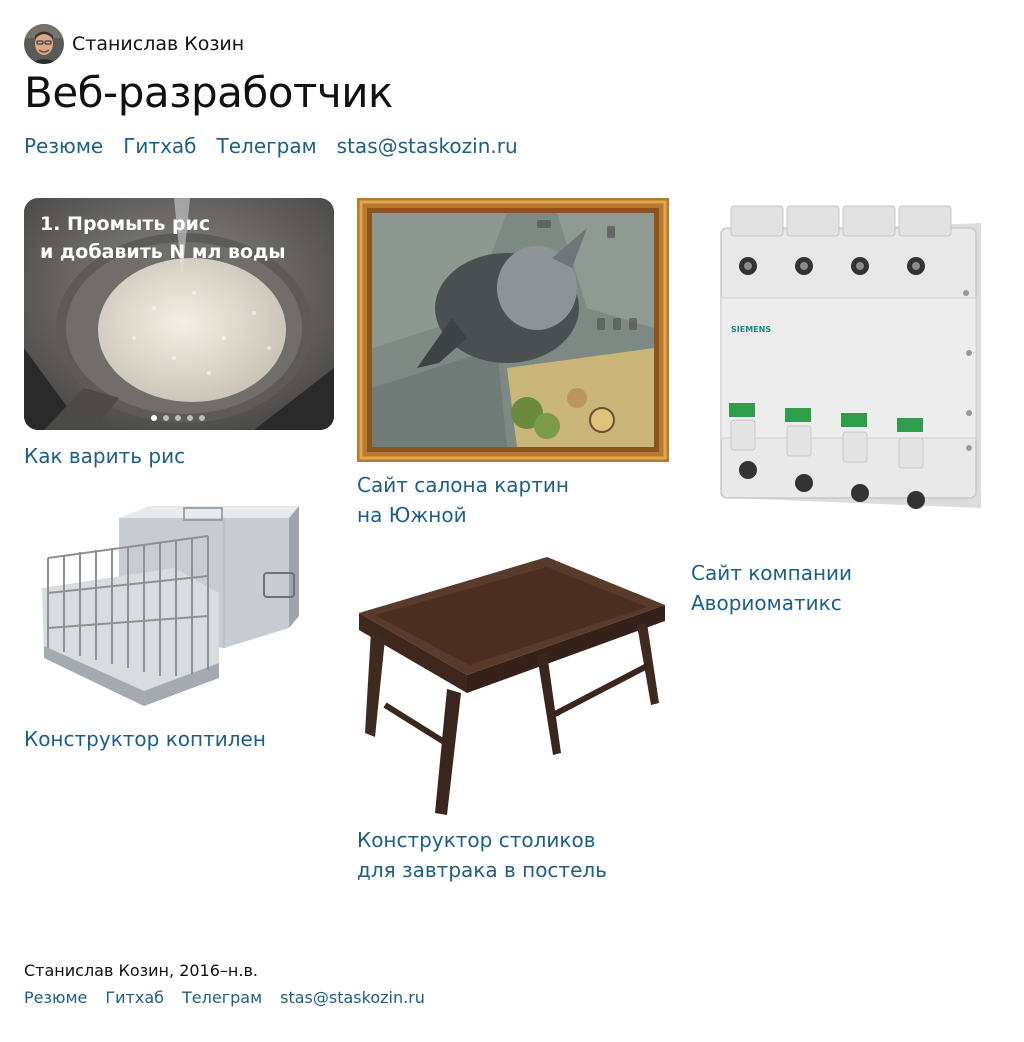 This screenshot has height=1042, width=1024. Describe the element at coordinates (772, 573) in the screenshot. I see `project-title-switch-line1: Сайт компании` at that location.